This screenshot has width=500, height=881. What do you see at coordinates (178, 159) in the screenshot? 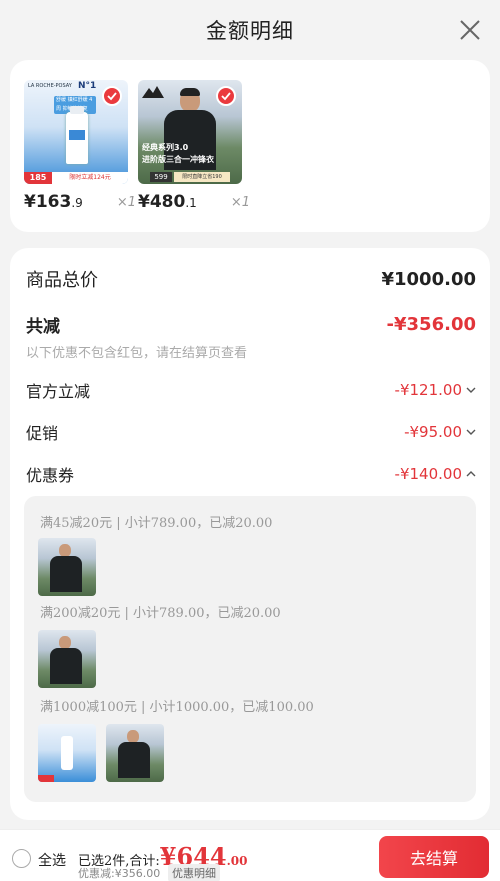
I see `product-name-overlay: 进阶版三合一冲锋衣` at bounding box center [178, 159].